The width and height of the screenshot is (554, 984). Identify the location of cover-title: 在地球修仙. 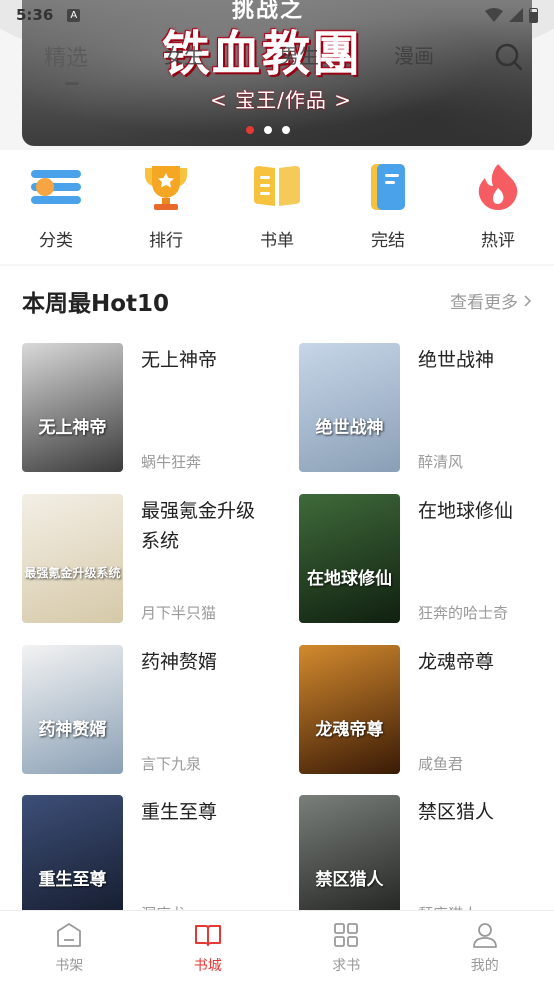
(349, 579).